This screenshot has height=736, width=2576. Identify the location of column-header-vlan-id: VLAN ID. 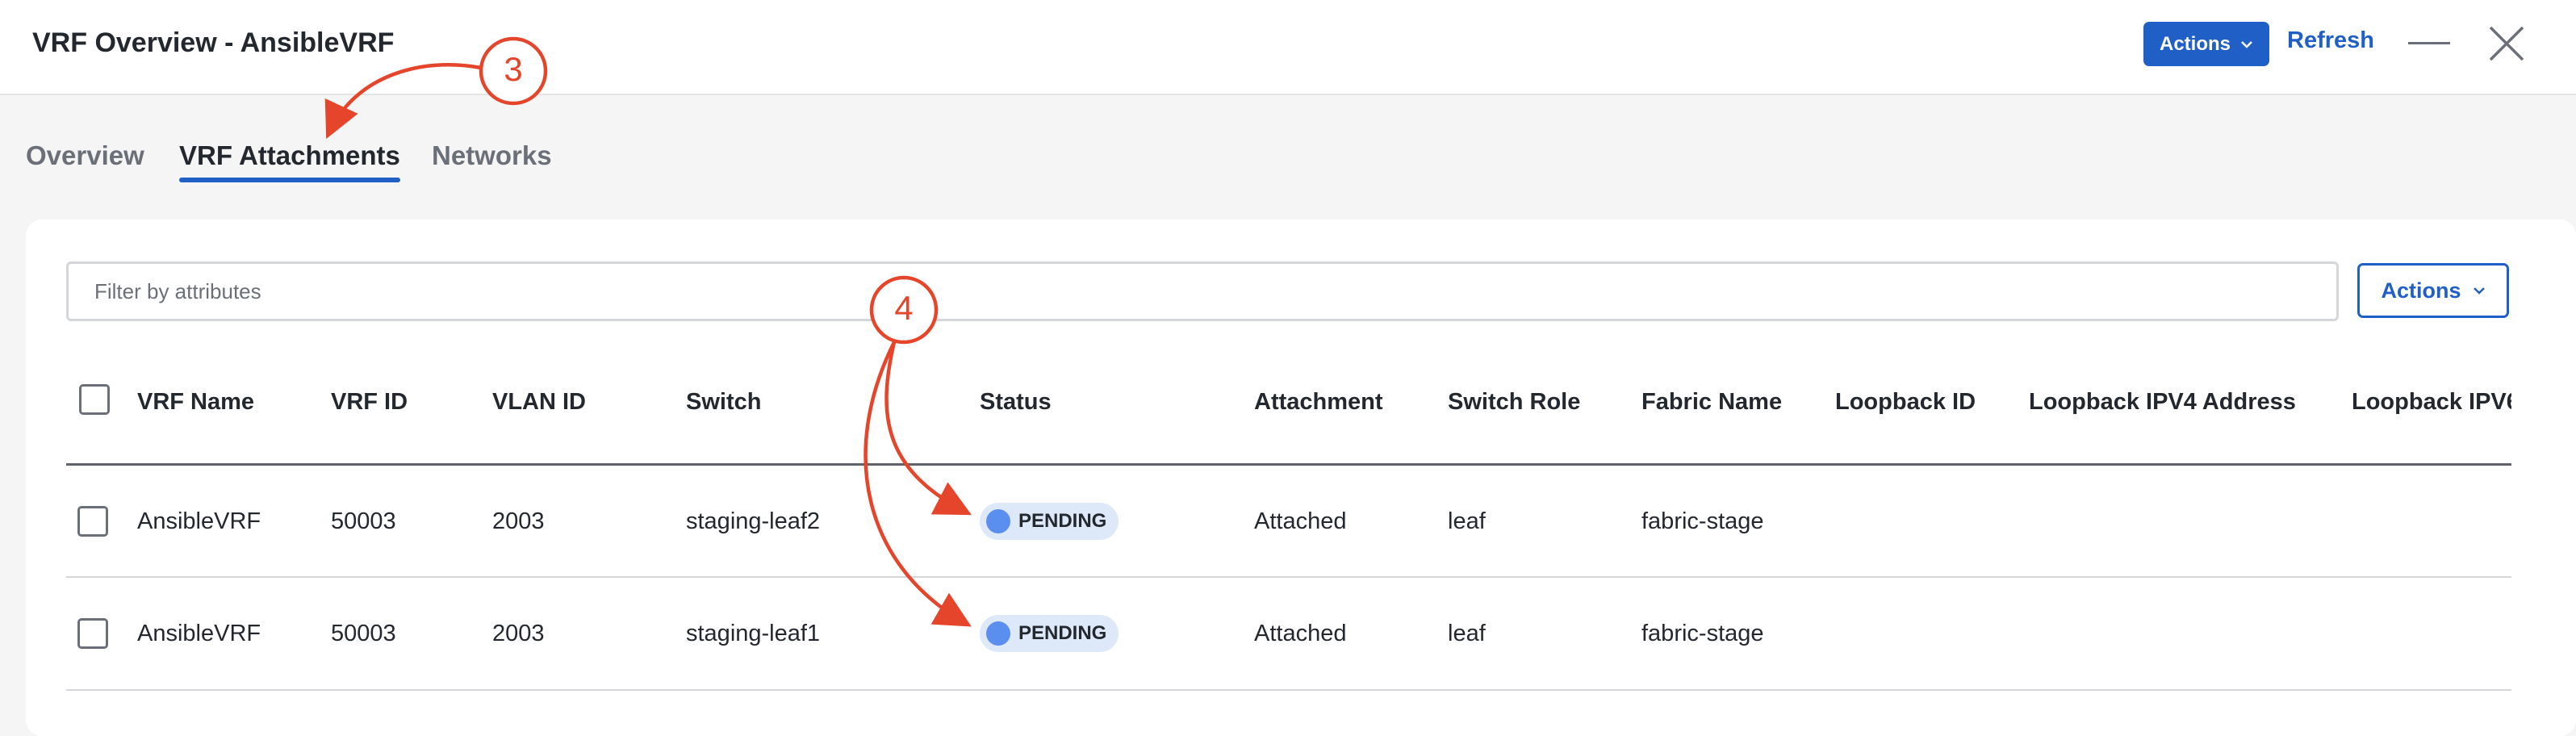
(539, 402).